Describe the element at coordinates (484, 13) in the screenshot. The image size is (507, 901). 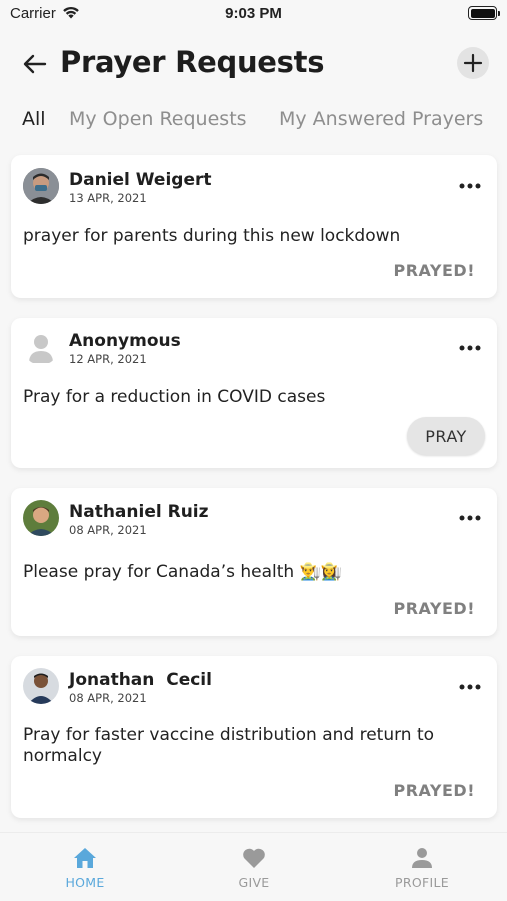
I see `battery-icon` at that location.